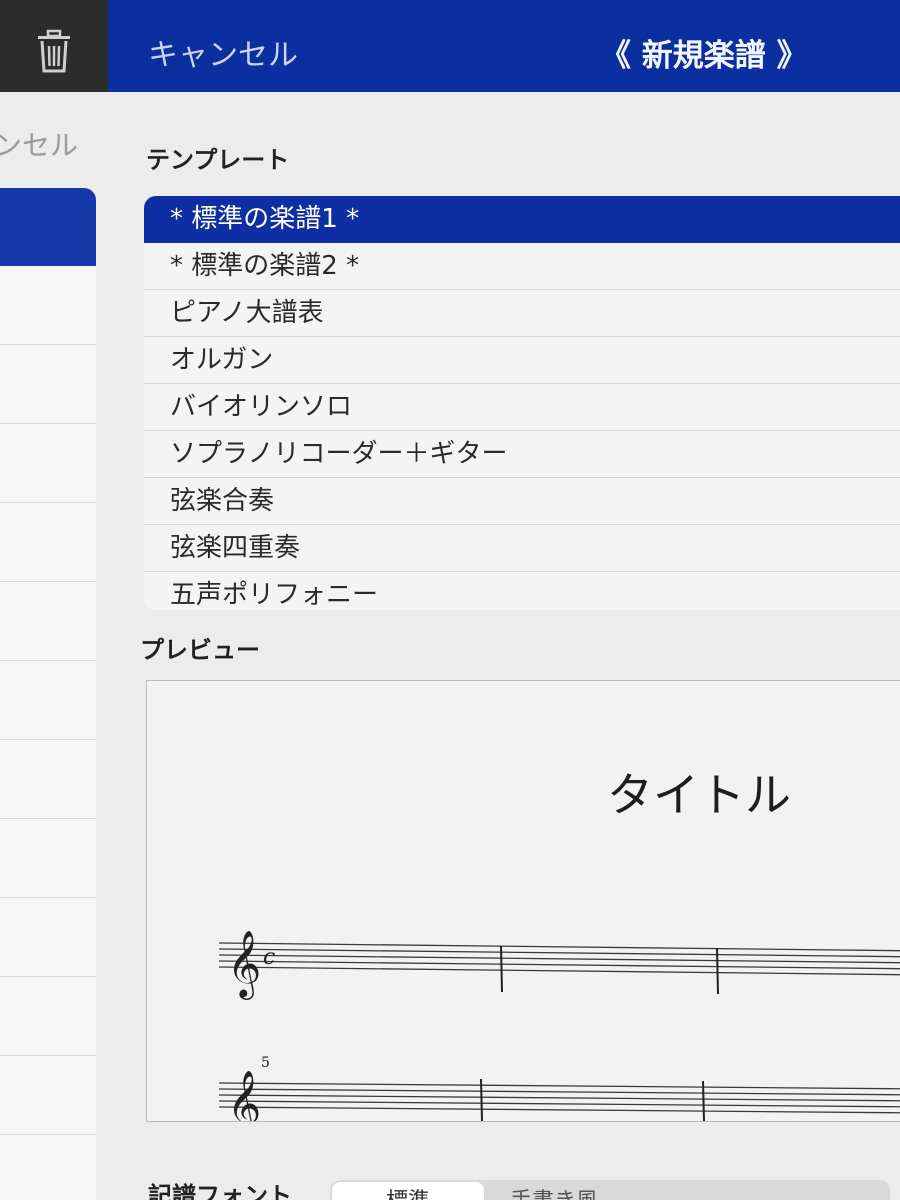 The image size is (900, 1200). I want to click on template-item-standard-1: * 標準の楽譜1 *, so click(522, 219).